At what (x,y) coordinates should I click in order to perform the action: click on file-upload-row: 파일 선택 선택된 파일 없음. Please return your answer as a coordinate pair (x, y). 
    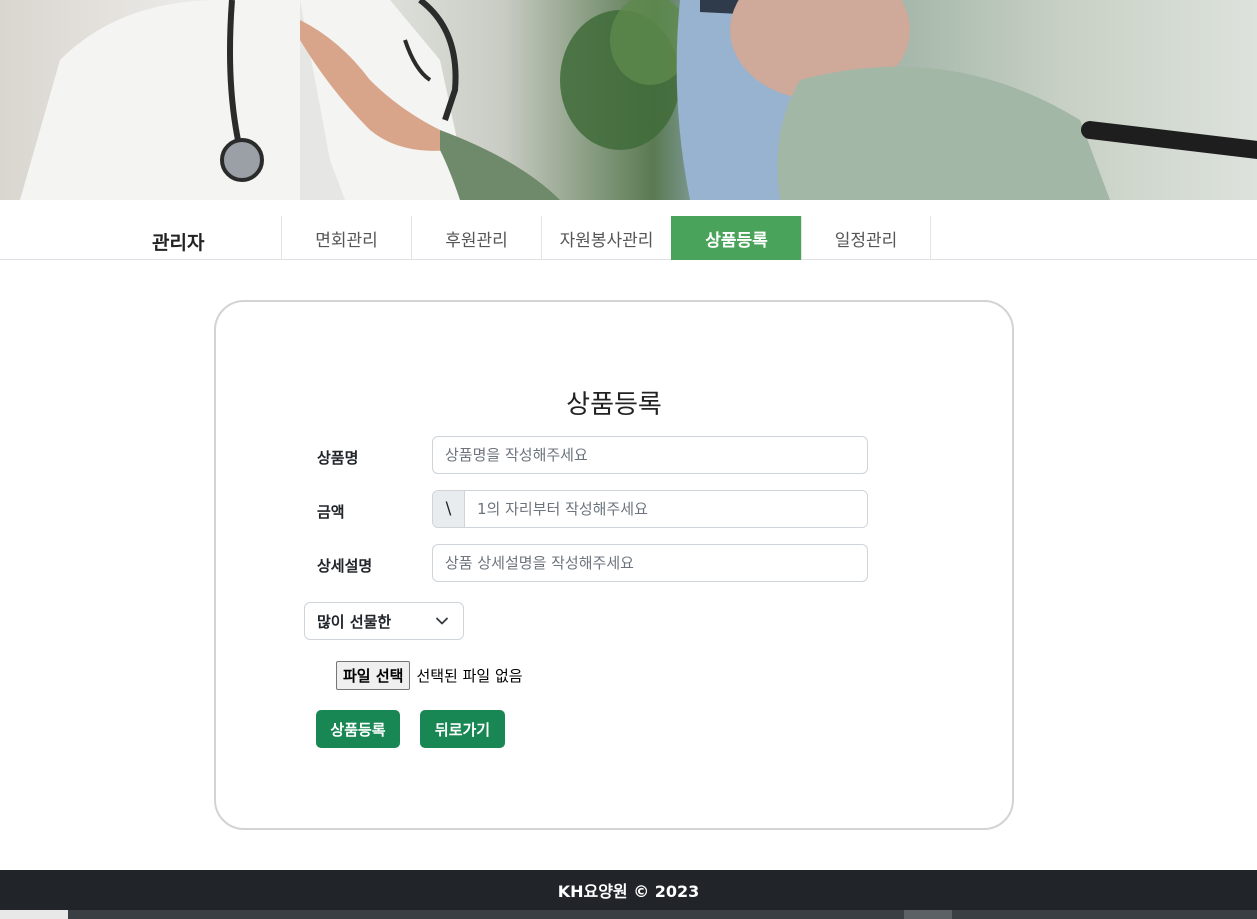
    Looking at the image, I should click on (429, 675).